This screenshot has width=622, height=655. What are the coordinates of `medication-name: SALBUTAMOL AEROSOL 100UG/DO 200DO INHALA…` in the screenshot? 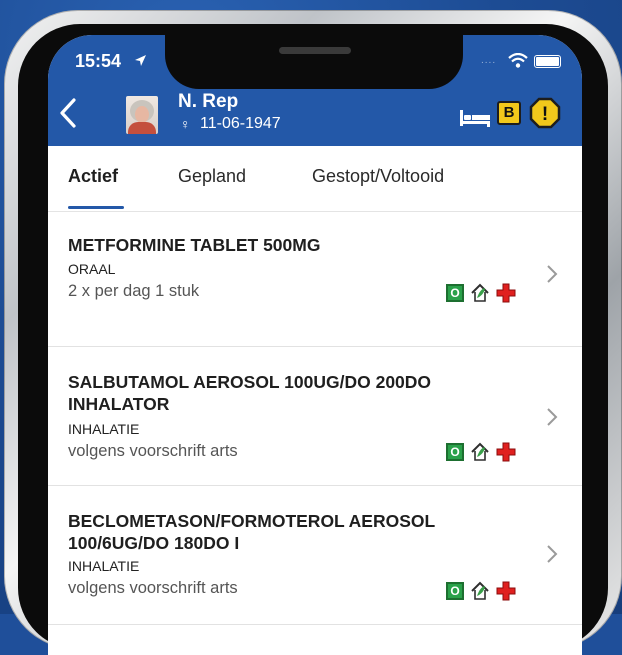 It's located at (250, 393).